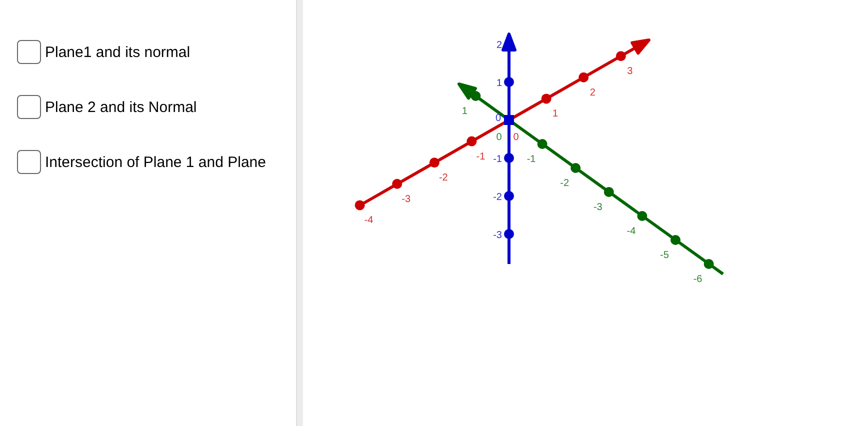  Describe the element at coordinates (121, 107) in the screenshot. I see `checkbox-label: Plane 2 and its Normal` at that location.